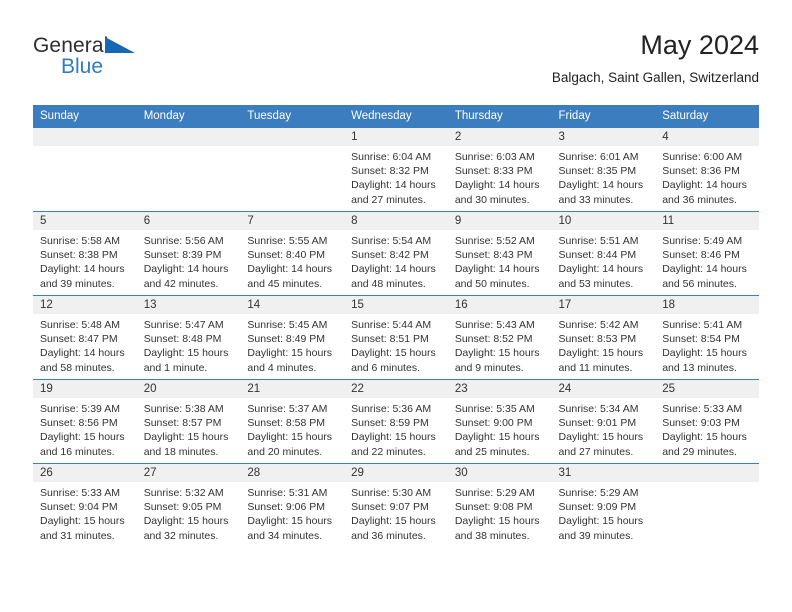  What do you see at coordinates (702, 409) in the screenshot?
I see `day-detail-line: Sunrise: 5:33 AM` at bounding box center [702, 409].